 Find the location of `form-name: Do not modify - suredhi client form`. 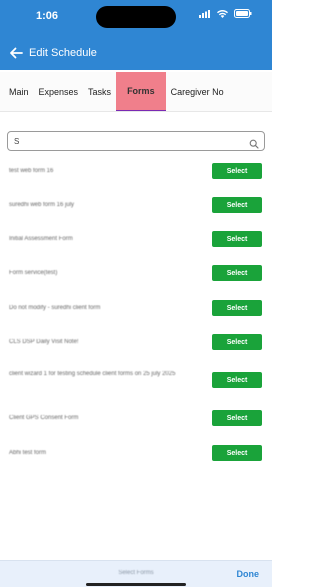

form-name: Do not modify - suredhi client form is located at coordinates (55, 308).